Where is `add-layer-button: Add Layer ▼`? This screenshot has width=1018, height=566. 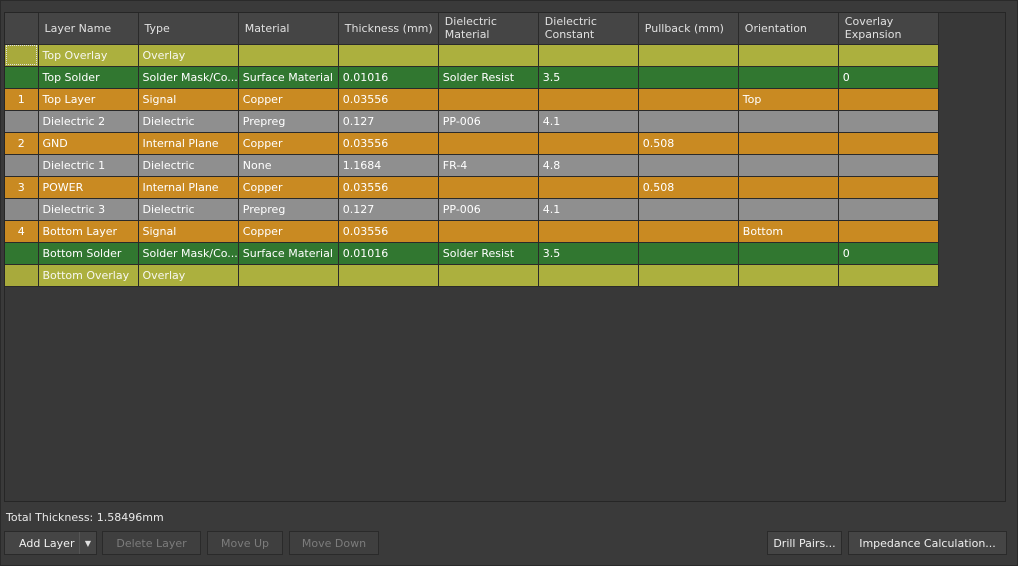
add-layer-button: Add Layer ▼ is located at coordinates (50, 543).